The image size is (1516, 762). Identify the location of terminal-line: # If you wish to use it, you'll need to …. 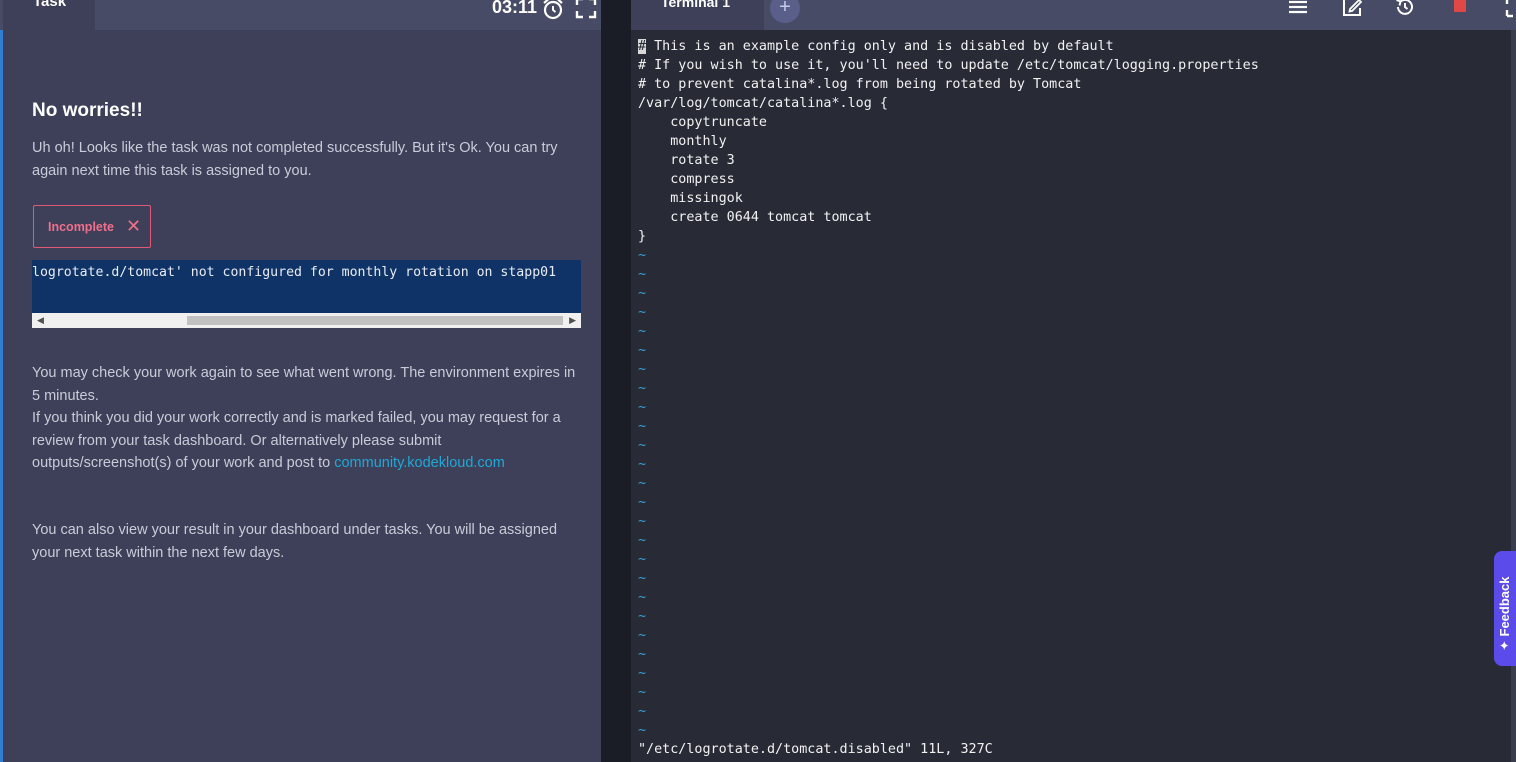
(948, 65).